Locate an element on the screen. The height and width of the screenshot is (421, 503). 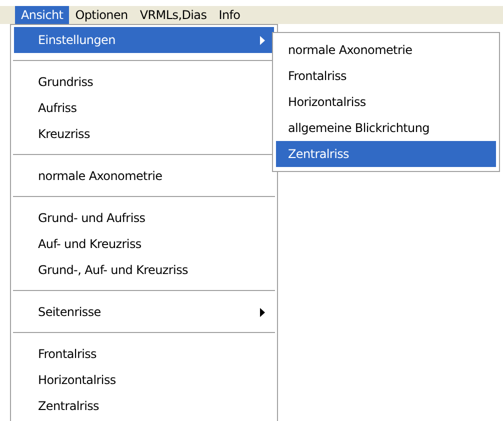
menu-item: Seitenrisse is located at coordinates (144, 312).